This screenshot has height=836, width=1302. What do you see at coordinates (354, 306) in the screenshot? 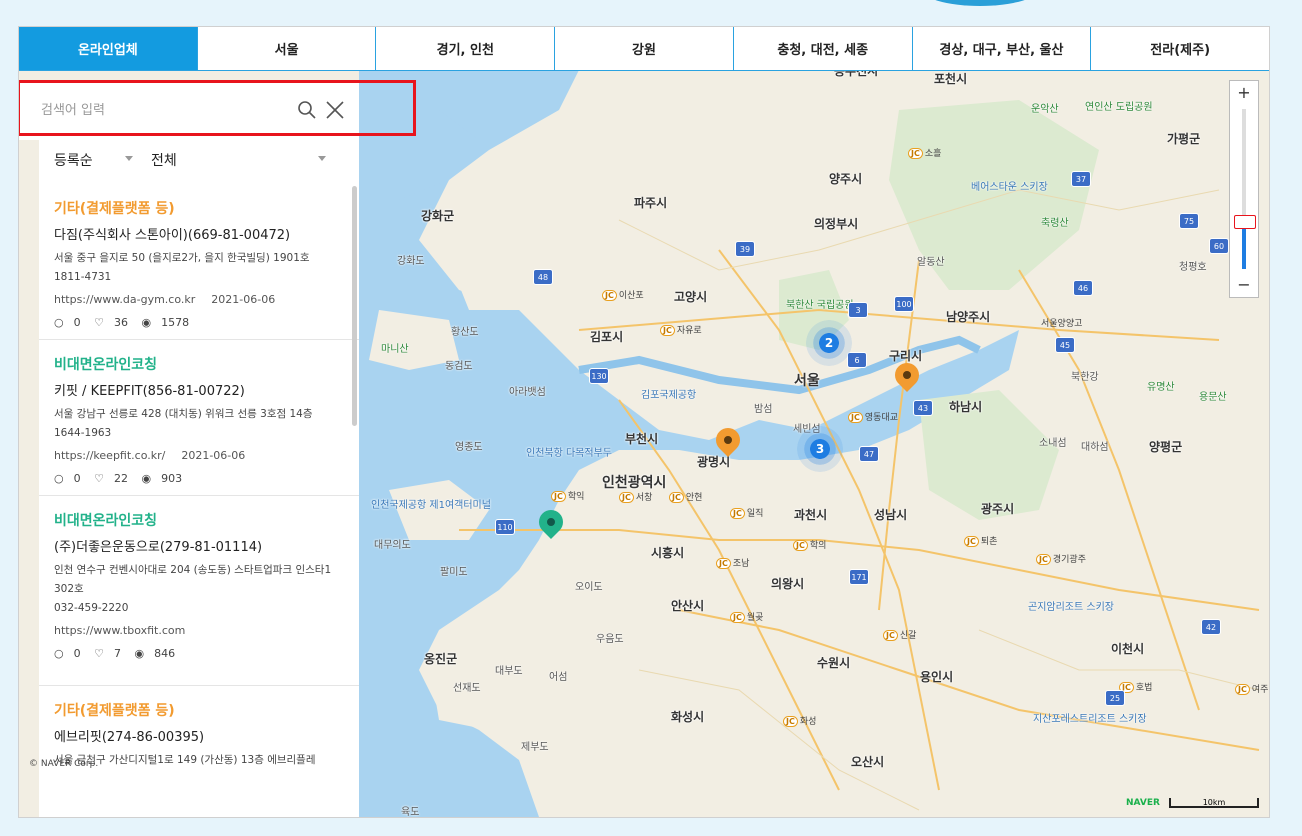
I see `list-scrollbar` at bounding box center [354, 306].